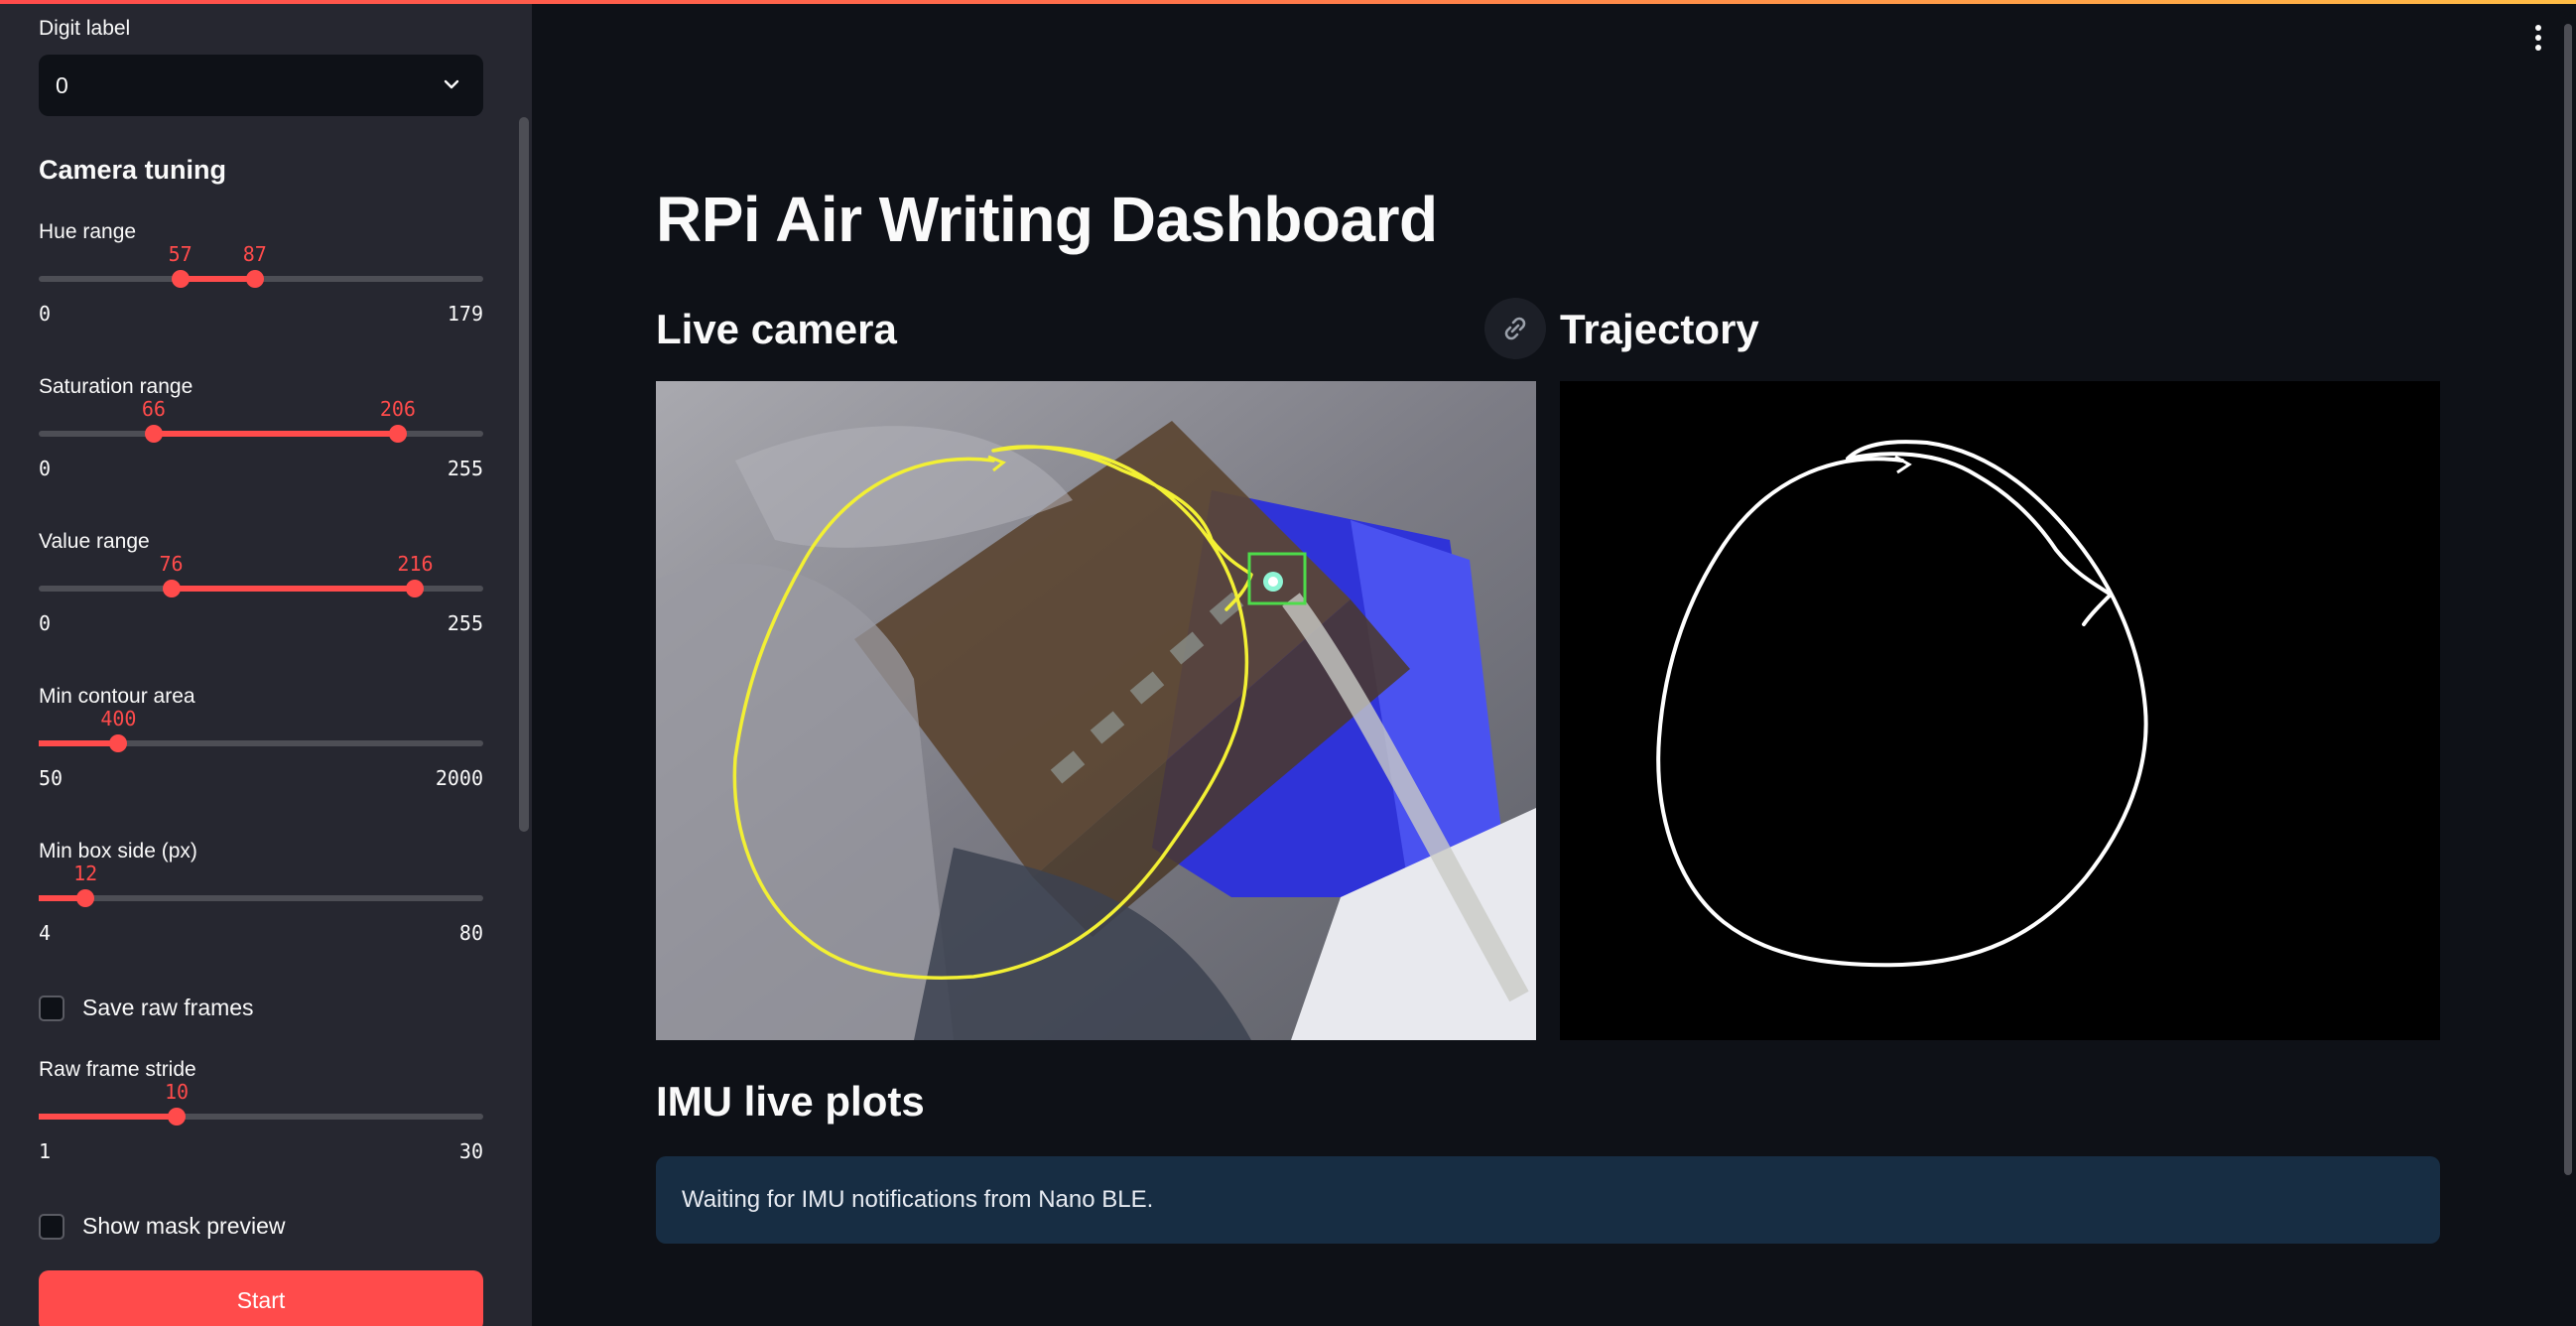 The height and width of the screenshot is (1326, 2576). What do you see at coordinates (45, 1151) in the screenshot?
I see `slider-min: 1` at bounding box center [45, 1151].